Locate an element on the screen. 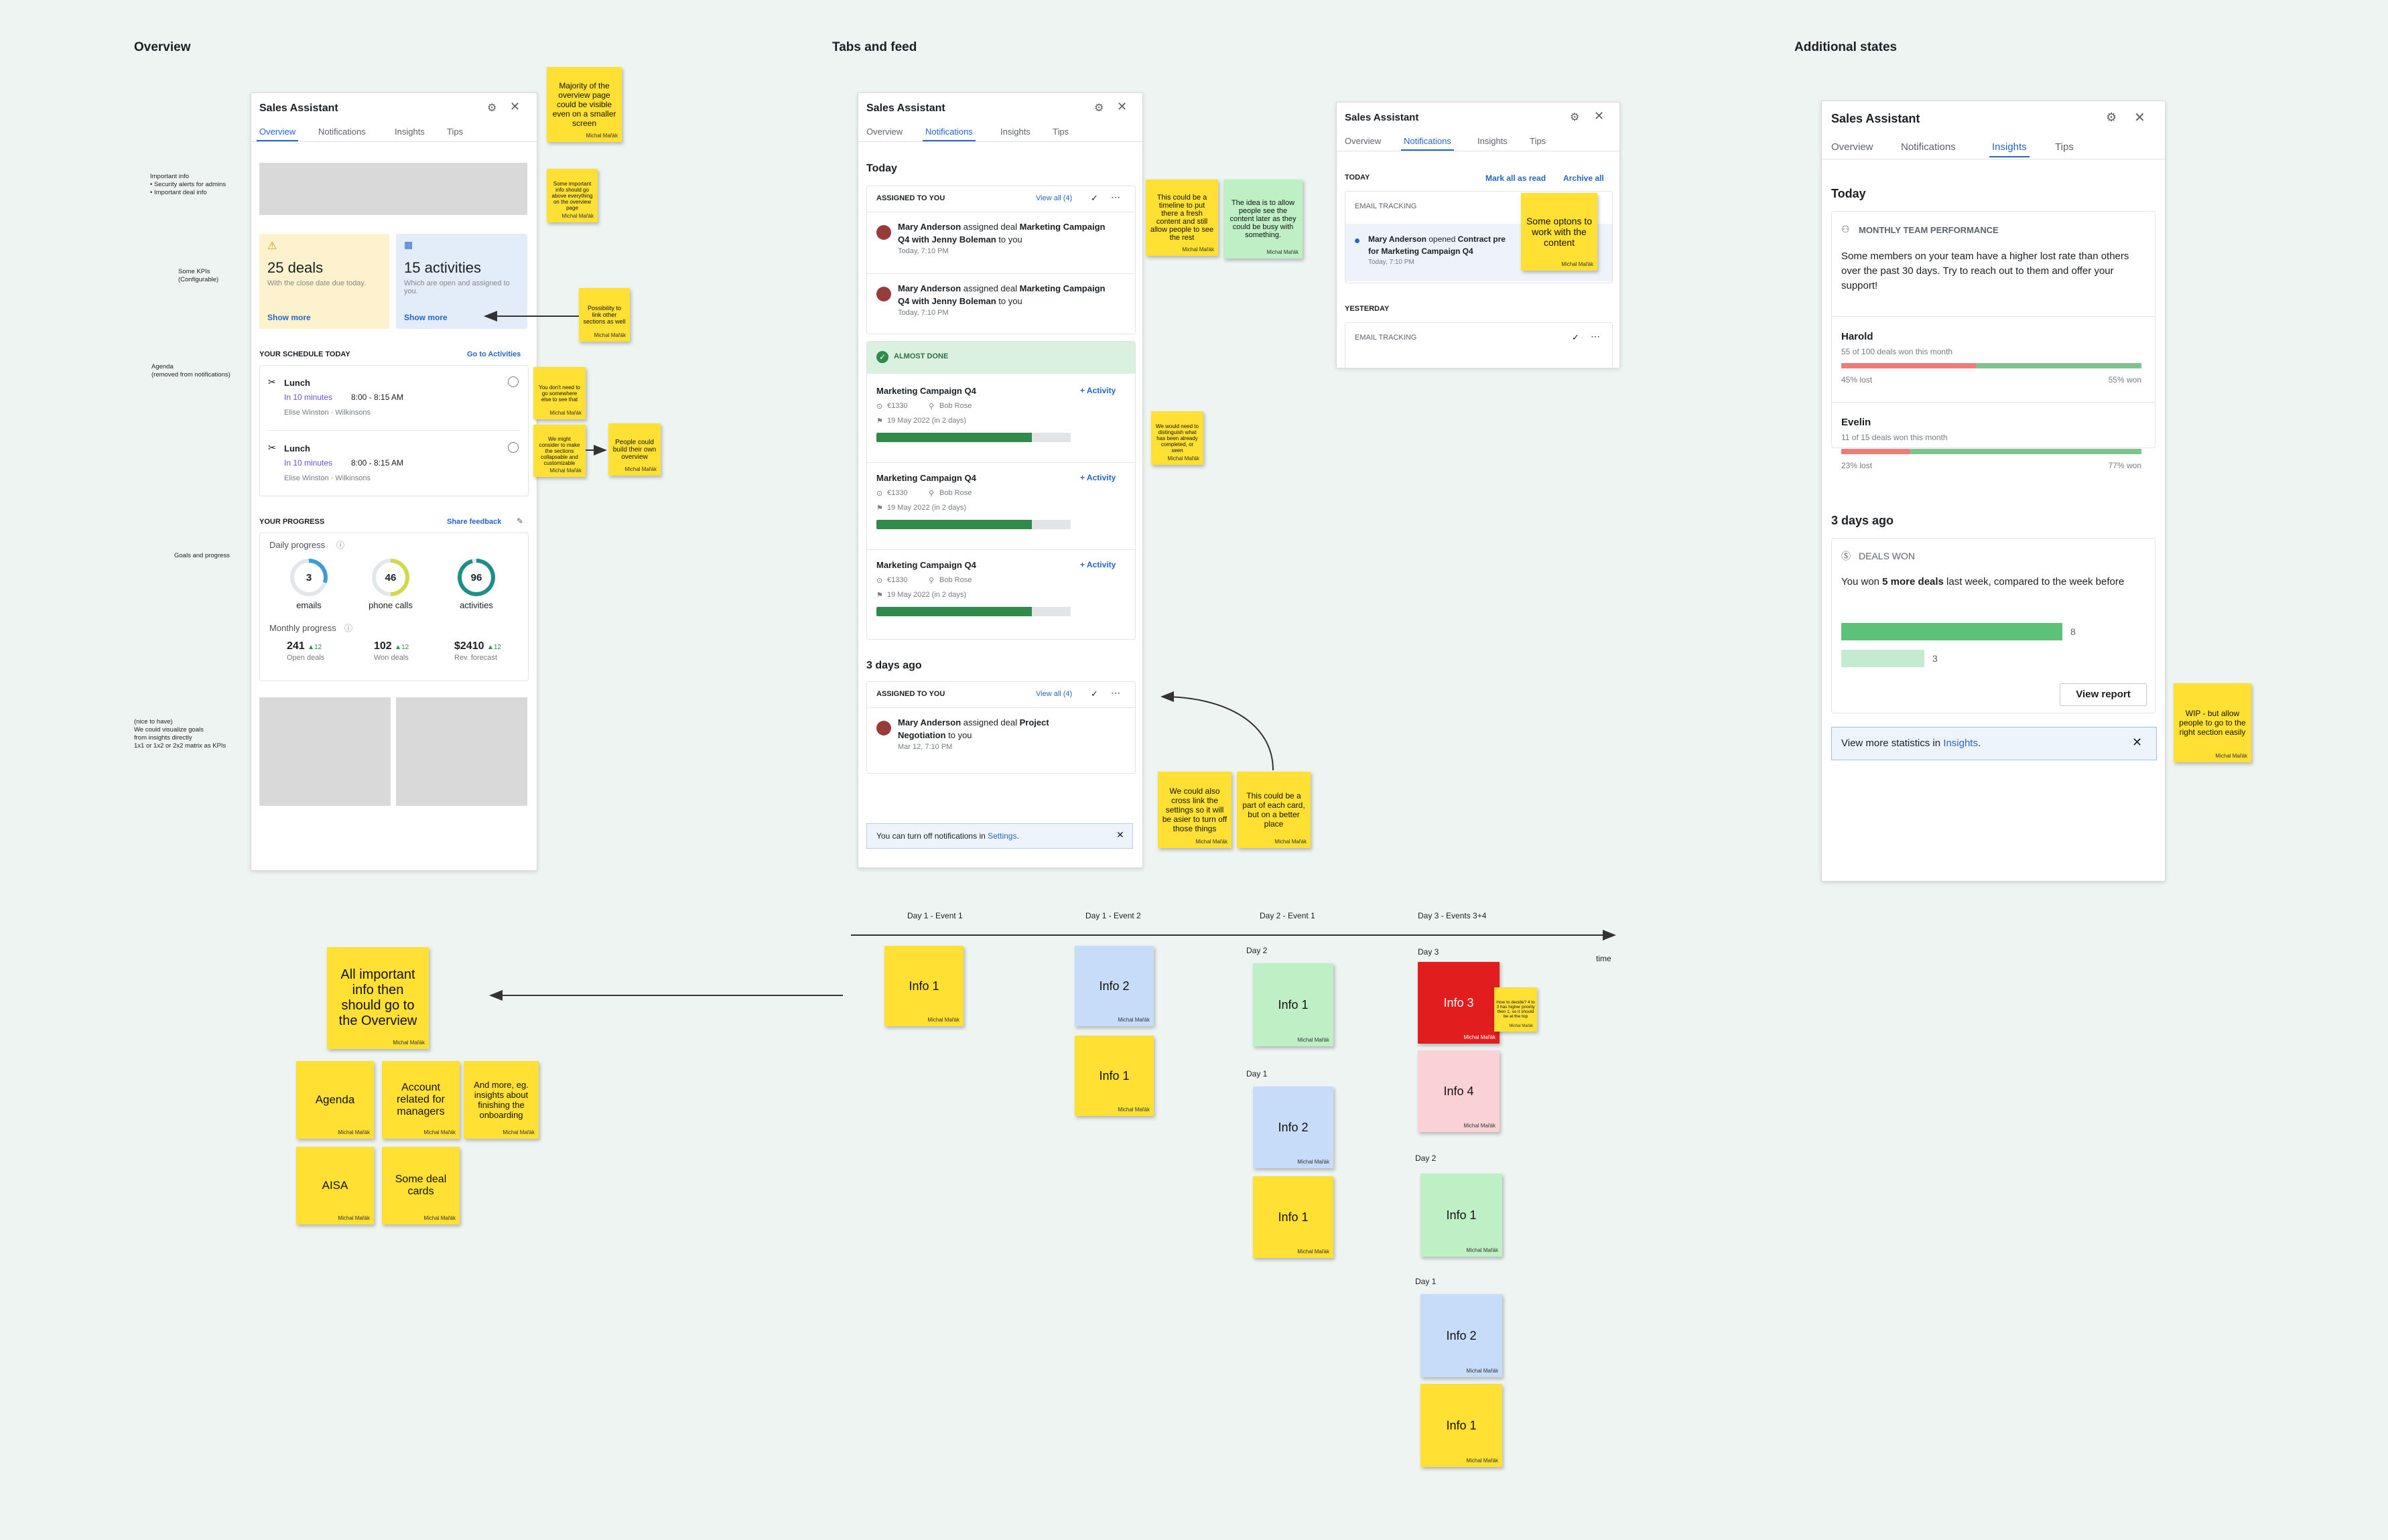  sticky-text: Account related for managers is located at coordinates (421, 1099).